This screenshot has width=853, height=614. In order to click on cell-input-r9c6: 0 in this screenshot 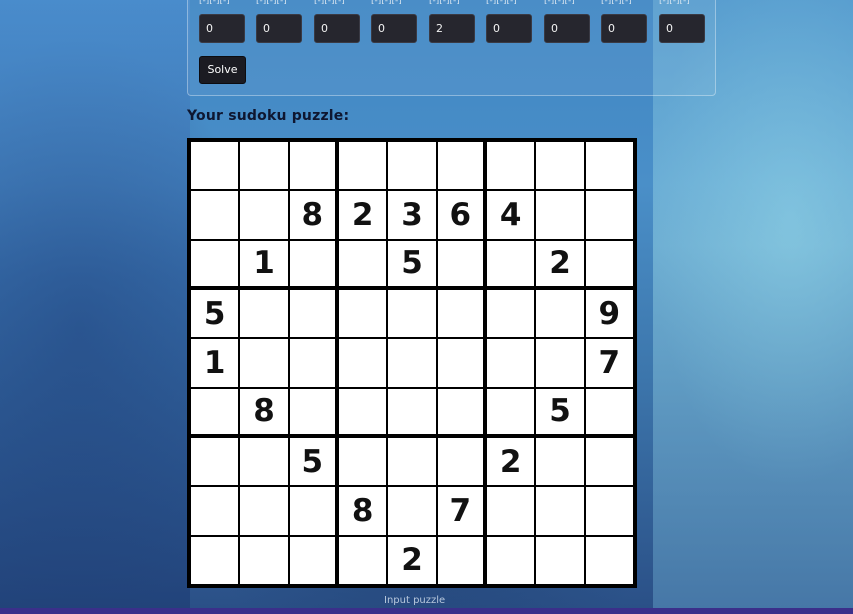, I will do `click(509, 28)`.